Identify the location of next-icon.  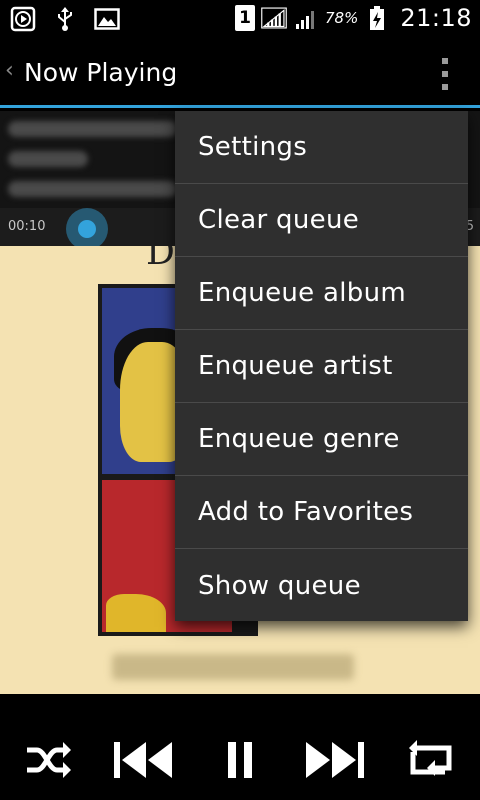
(334, 760).